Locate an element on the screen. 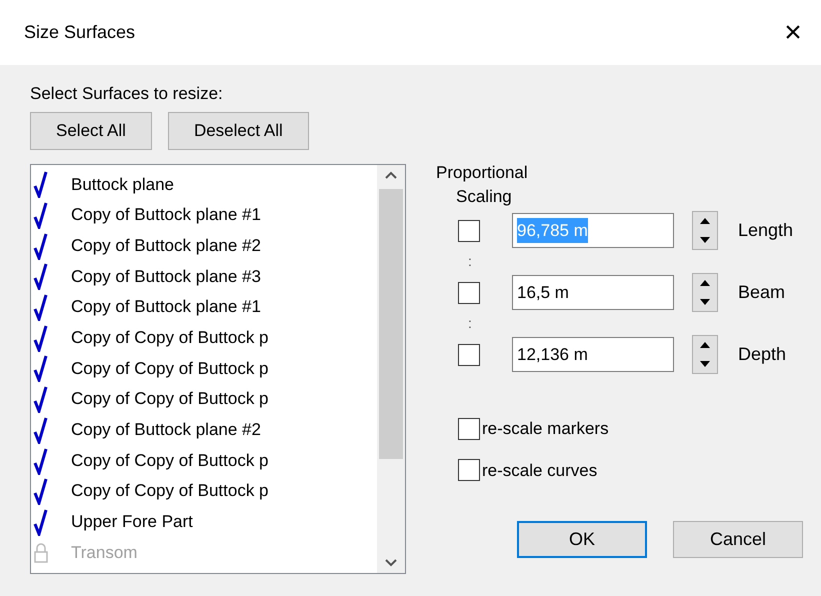 The height and width of the screenshot is (596, 821). surface-item: Buttock plane is located at coordinates (122, 185).